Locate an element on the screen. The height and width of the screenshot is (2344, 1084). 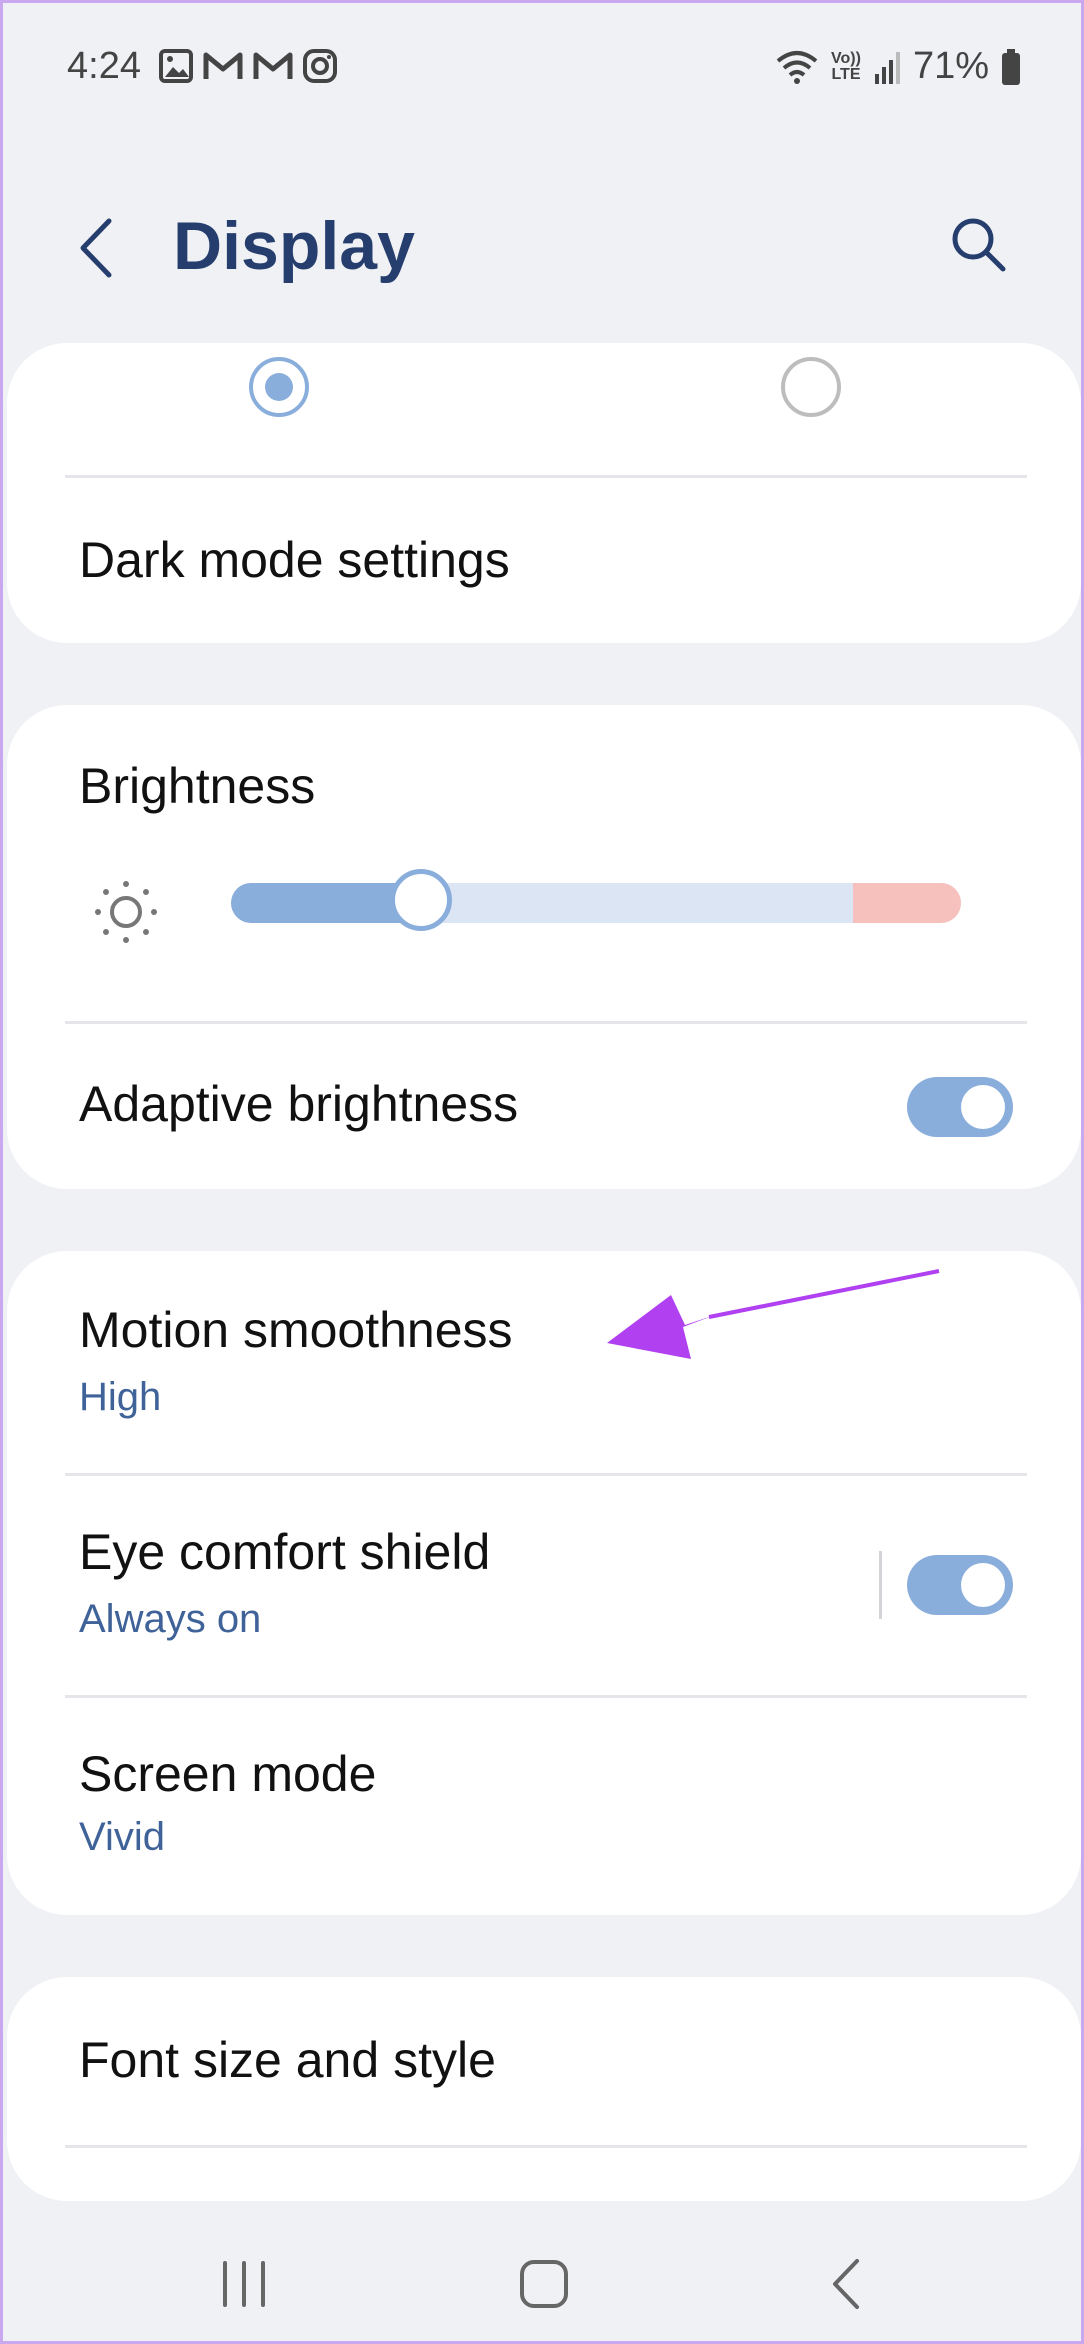
page-title: Display is located at coordinates (294, 246).